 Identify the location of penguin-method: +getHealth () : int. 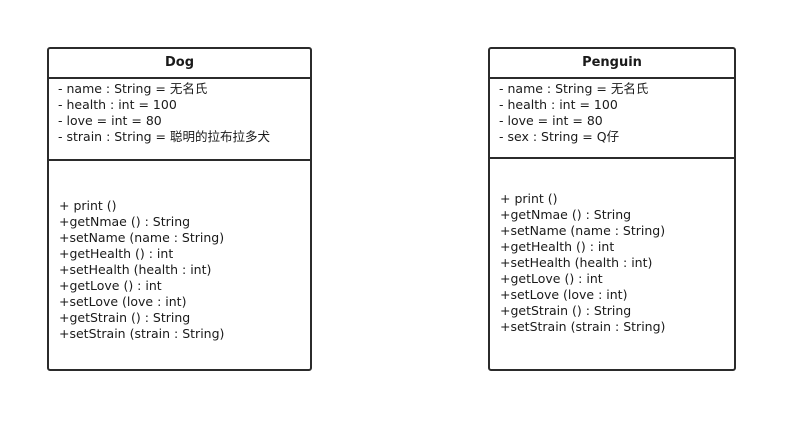
(557, 246).